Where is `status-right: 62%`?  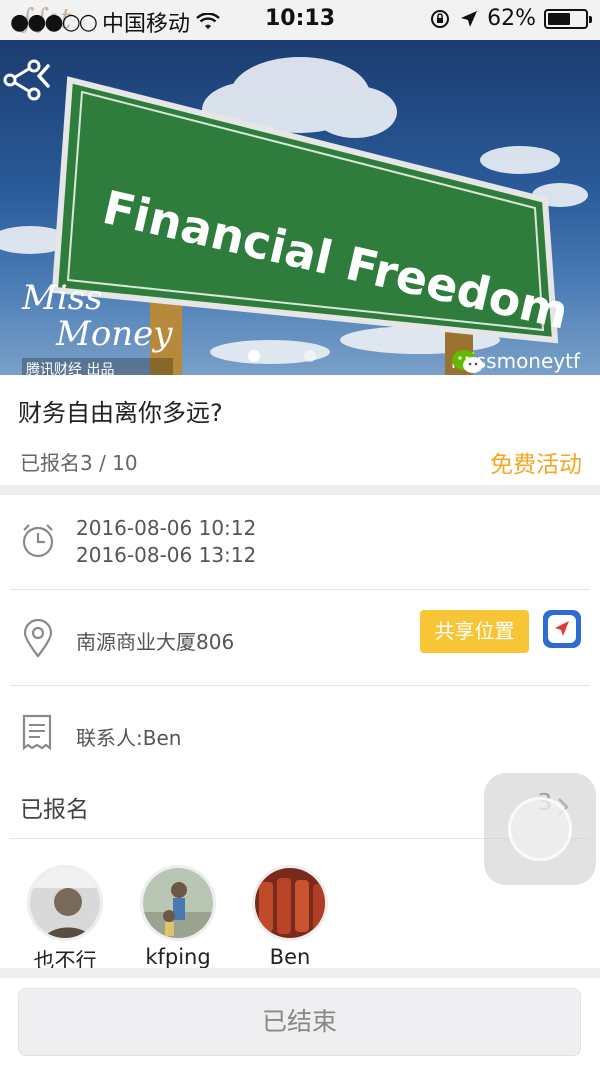
status-right: 62% is located at coordinates (510, 18).